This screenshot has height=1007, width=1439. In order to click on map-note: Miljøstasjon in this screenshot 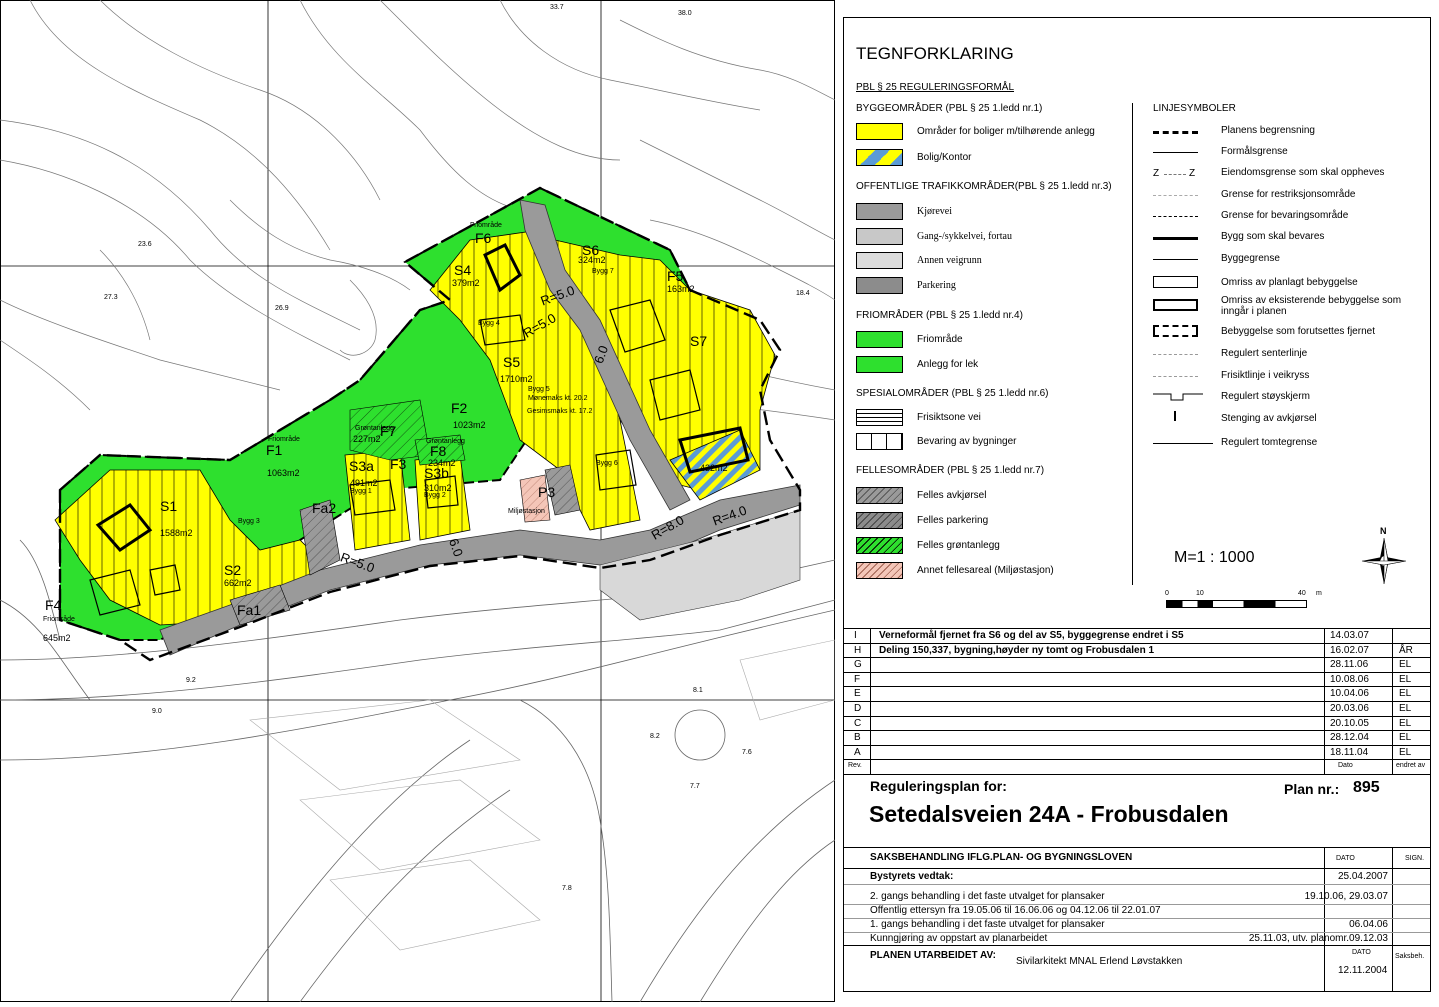, I will do `click(526, 511)`.